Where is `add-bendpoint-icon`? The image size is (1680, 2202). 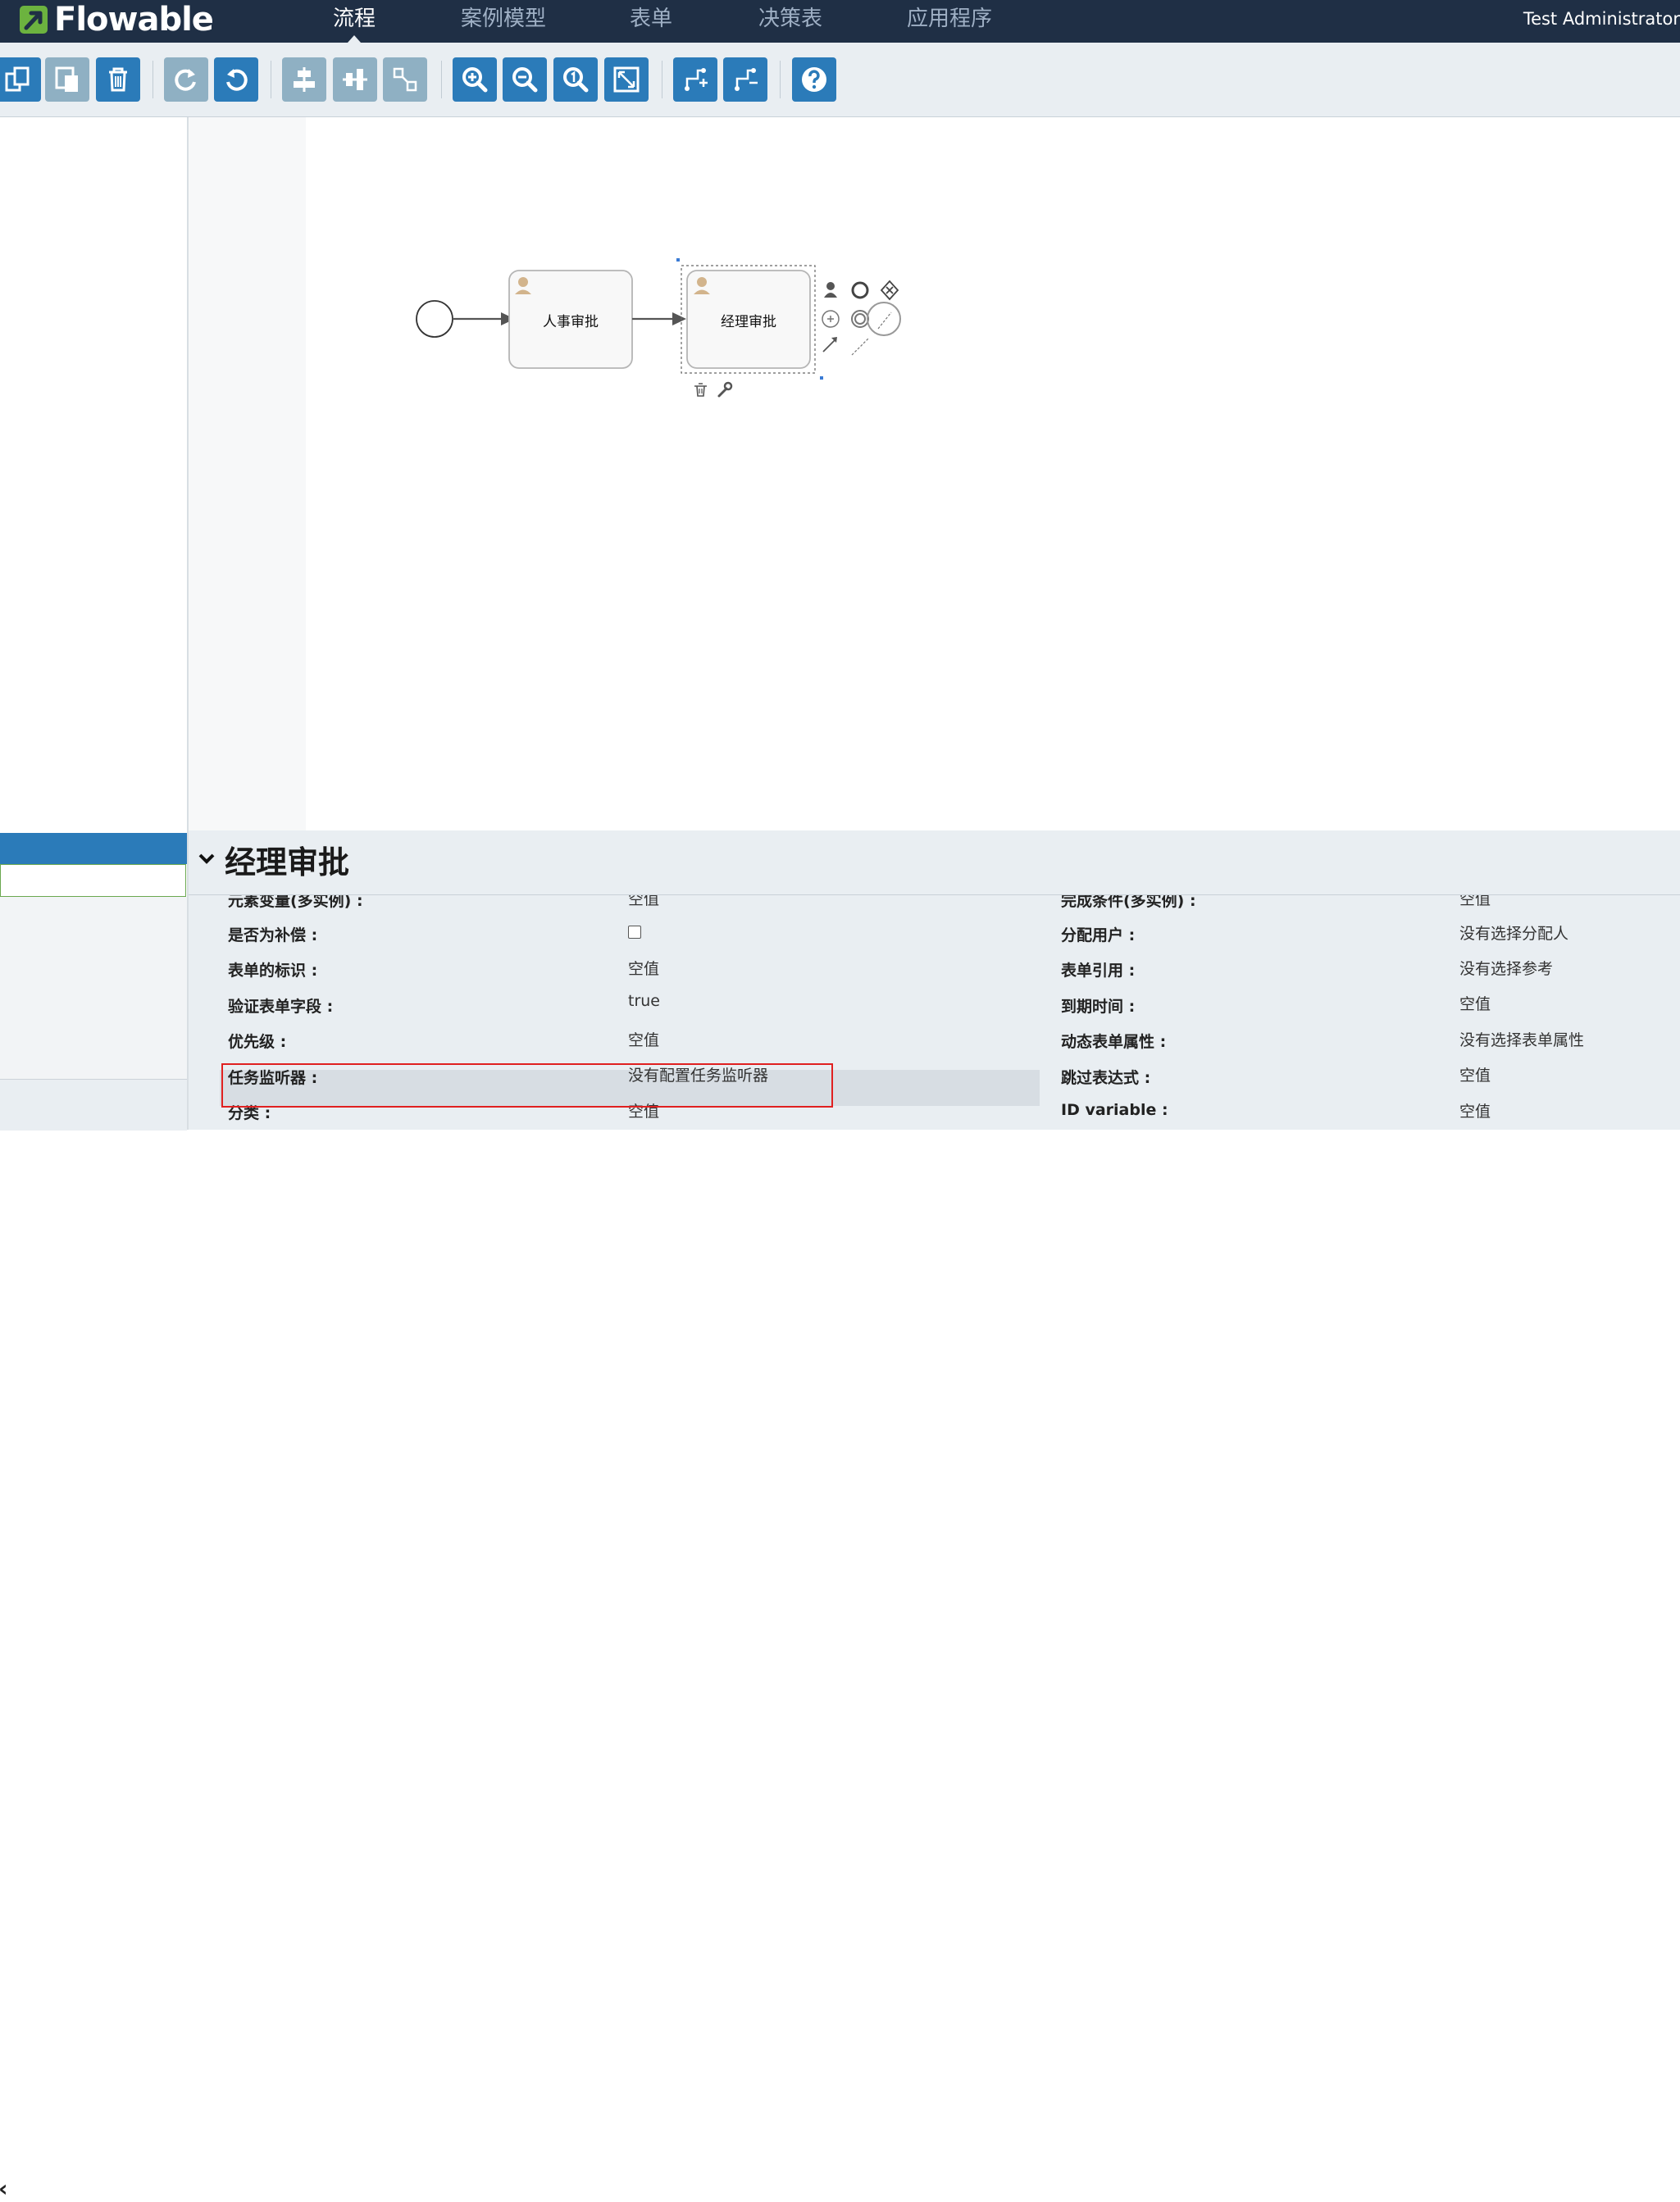
add-bendpoint-icon is located at coordinates (696, 79).